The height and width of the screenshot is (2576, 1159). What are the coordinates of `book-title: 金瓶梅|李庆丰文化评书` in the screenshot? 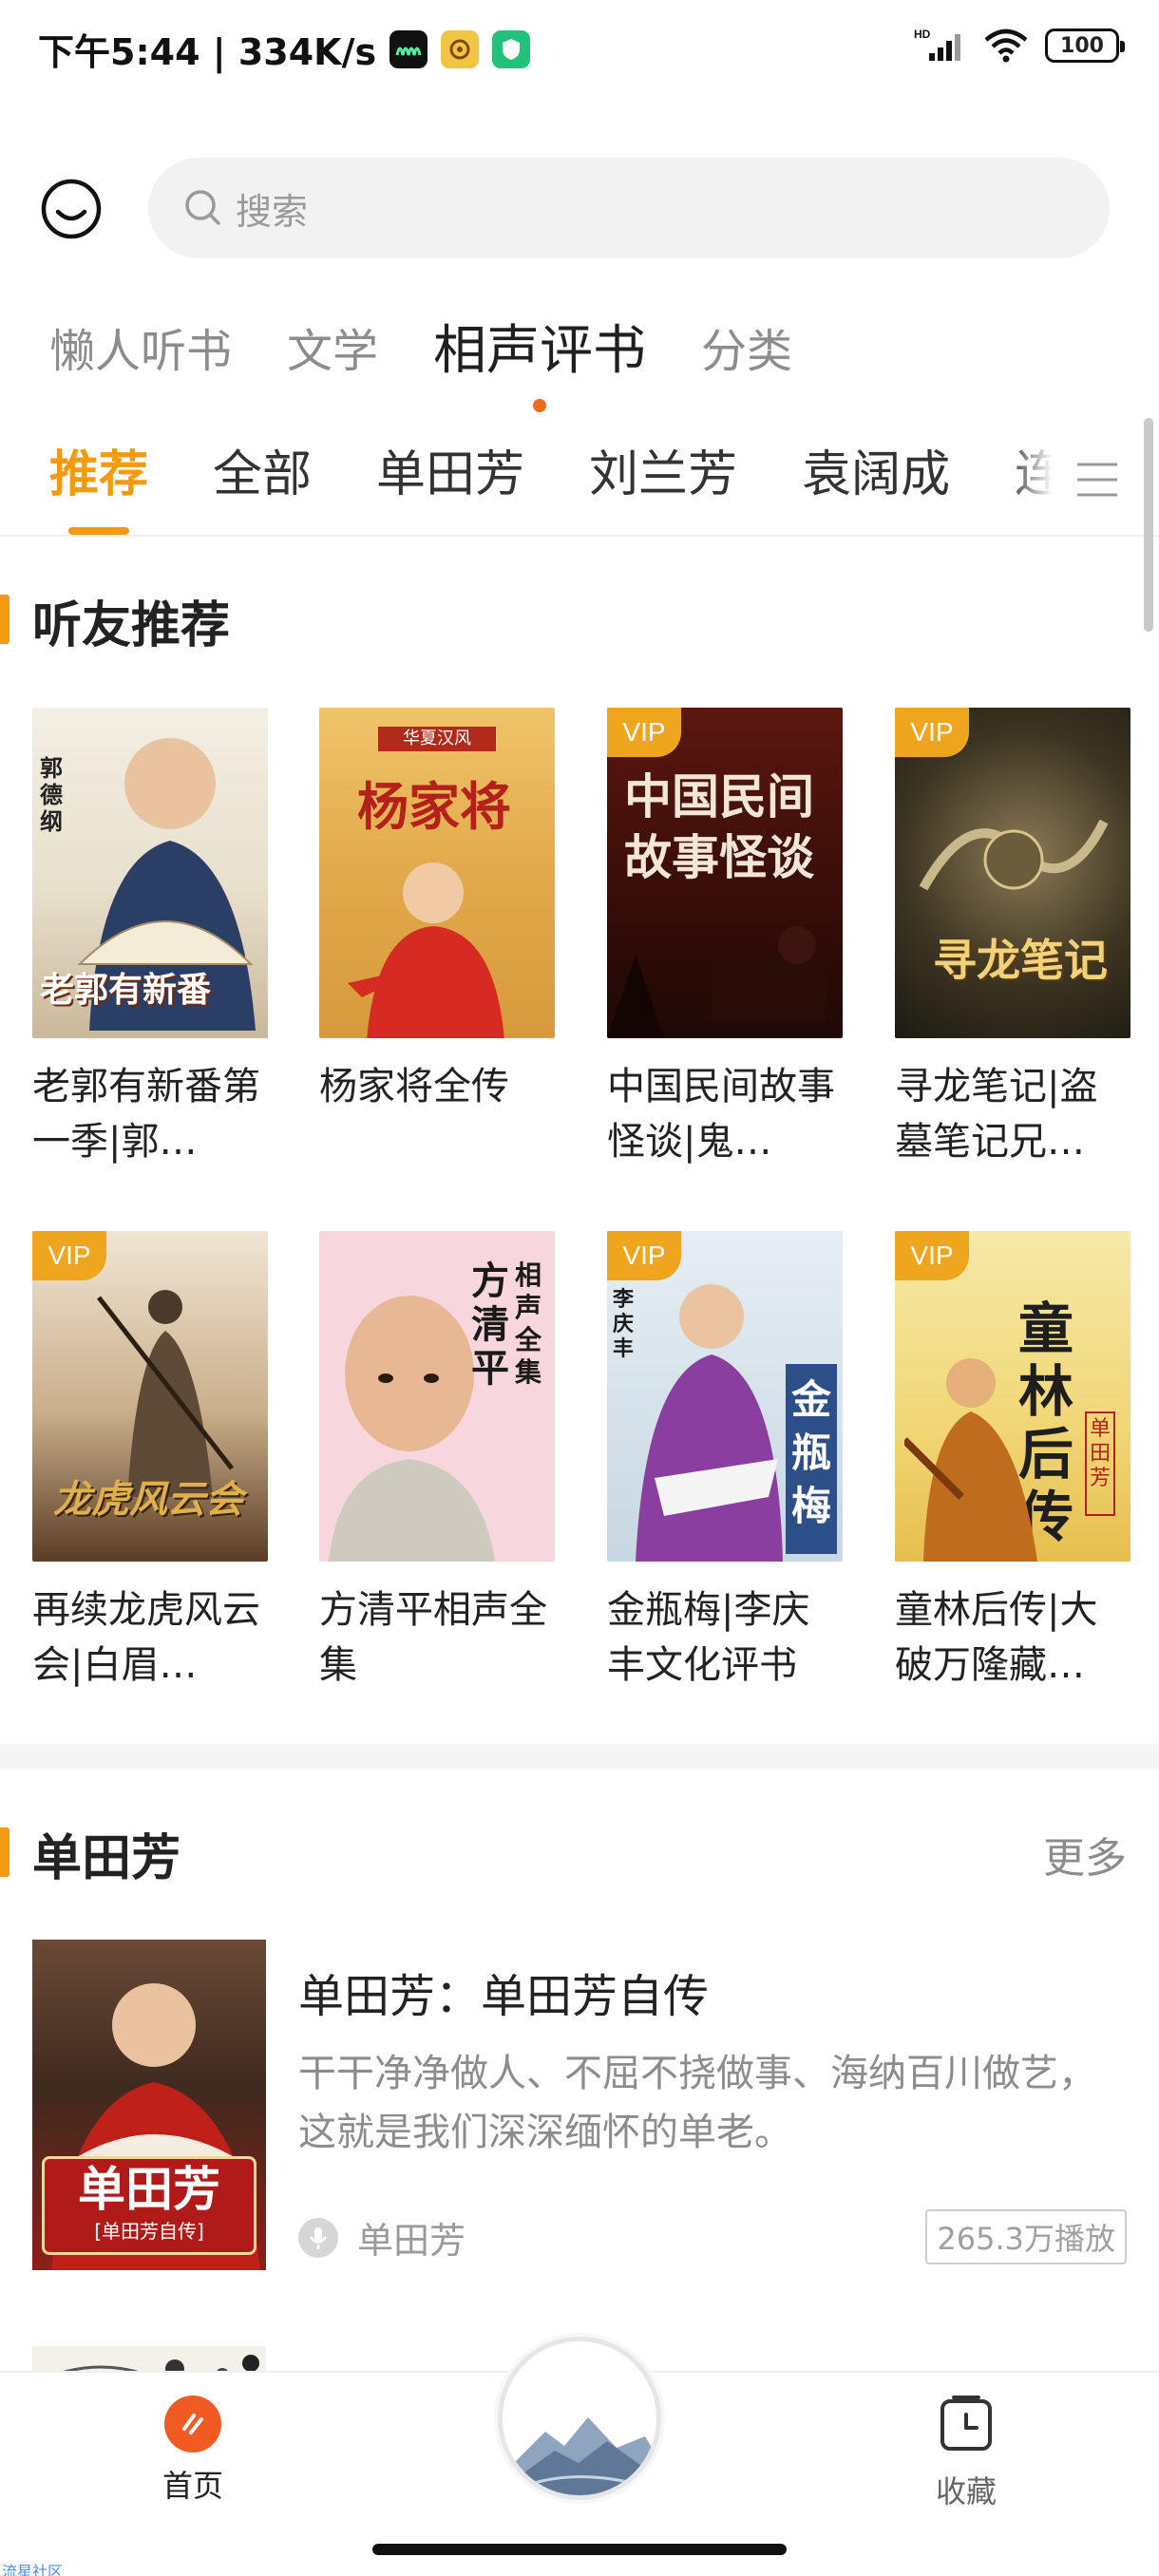 It's located at (708, 1637).